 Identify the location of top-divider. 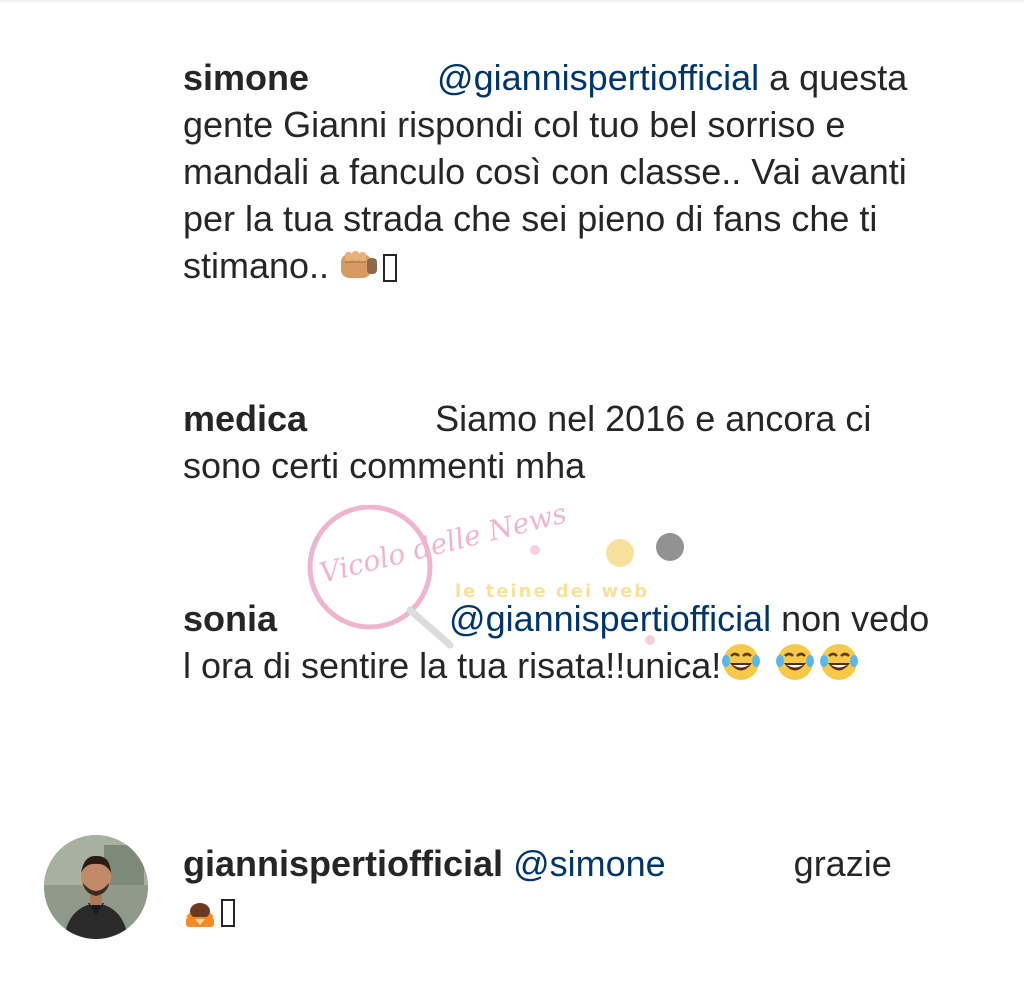
(512, 1).